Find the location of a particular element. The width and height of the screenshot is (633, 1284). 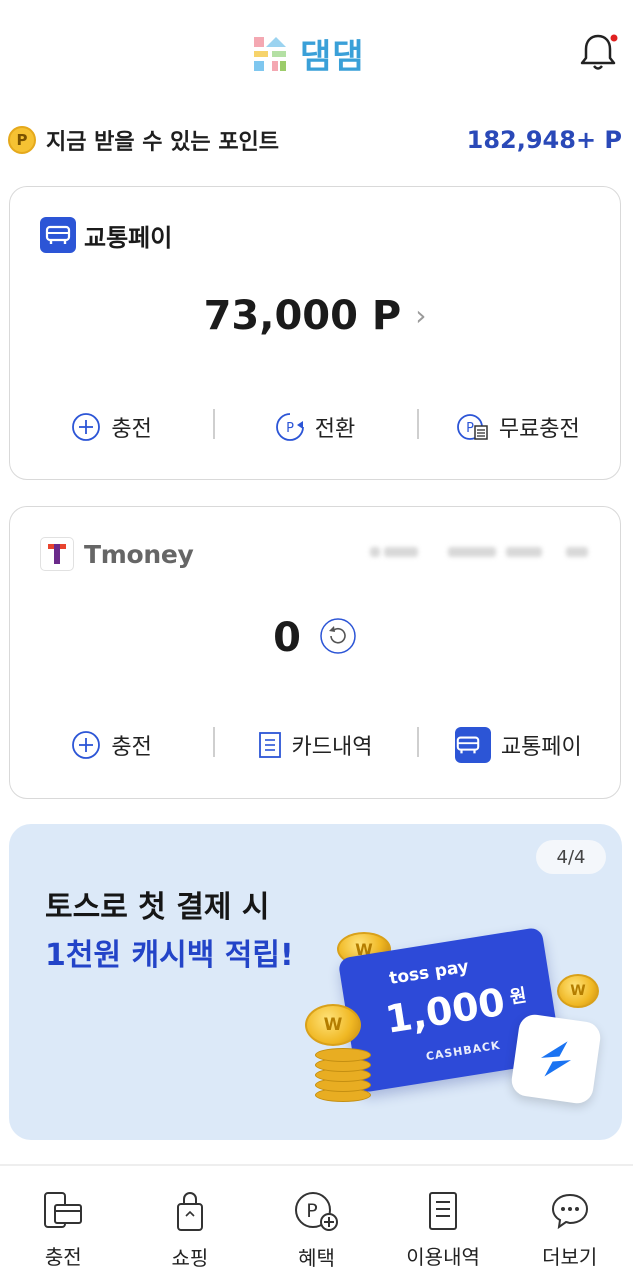

document-icon is located at coordinates (269, 745).